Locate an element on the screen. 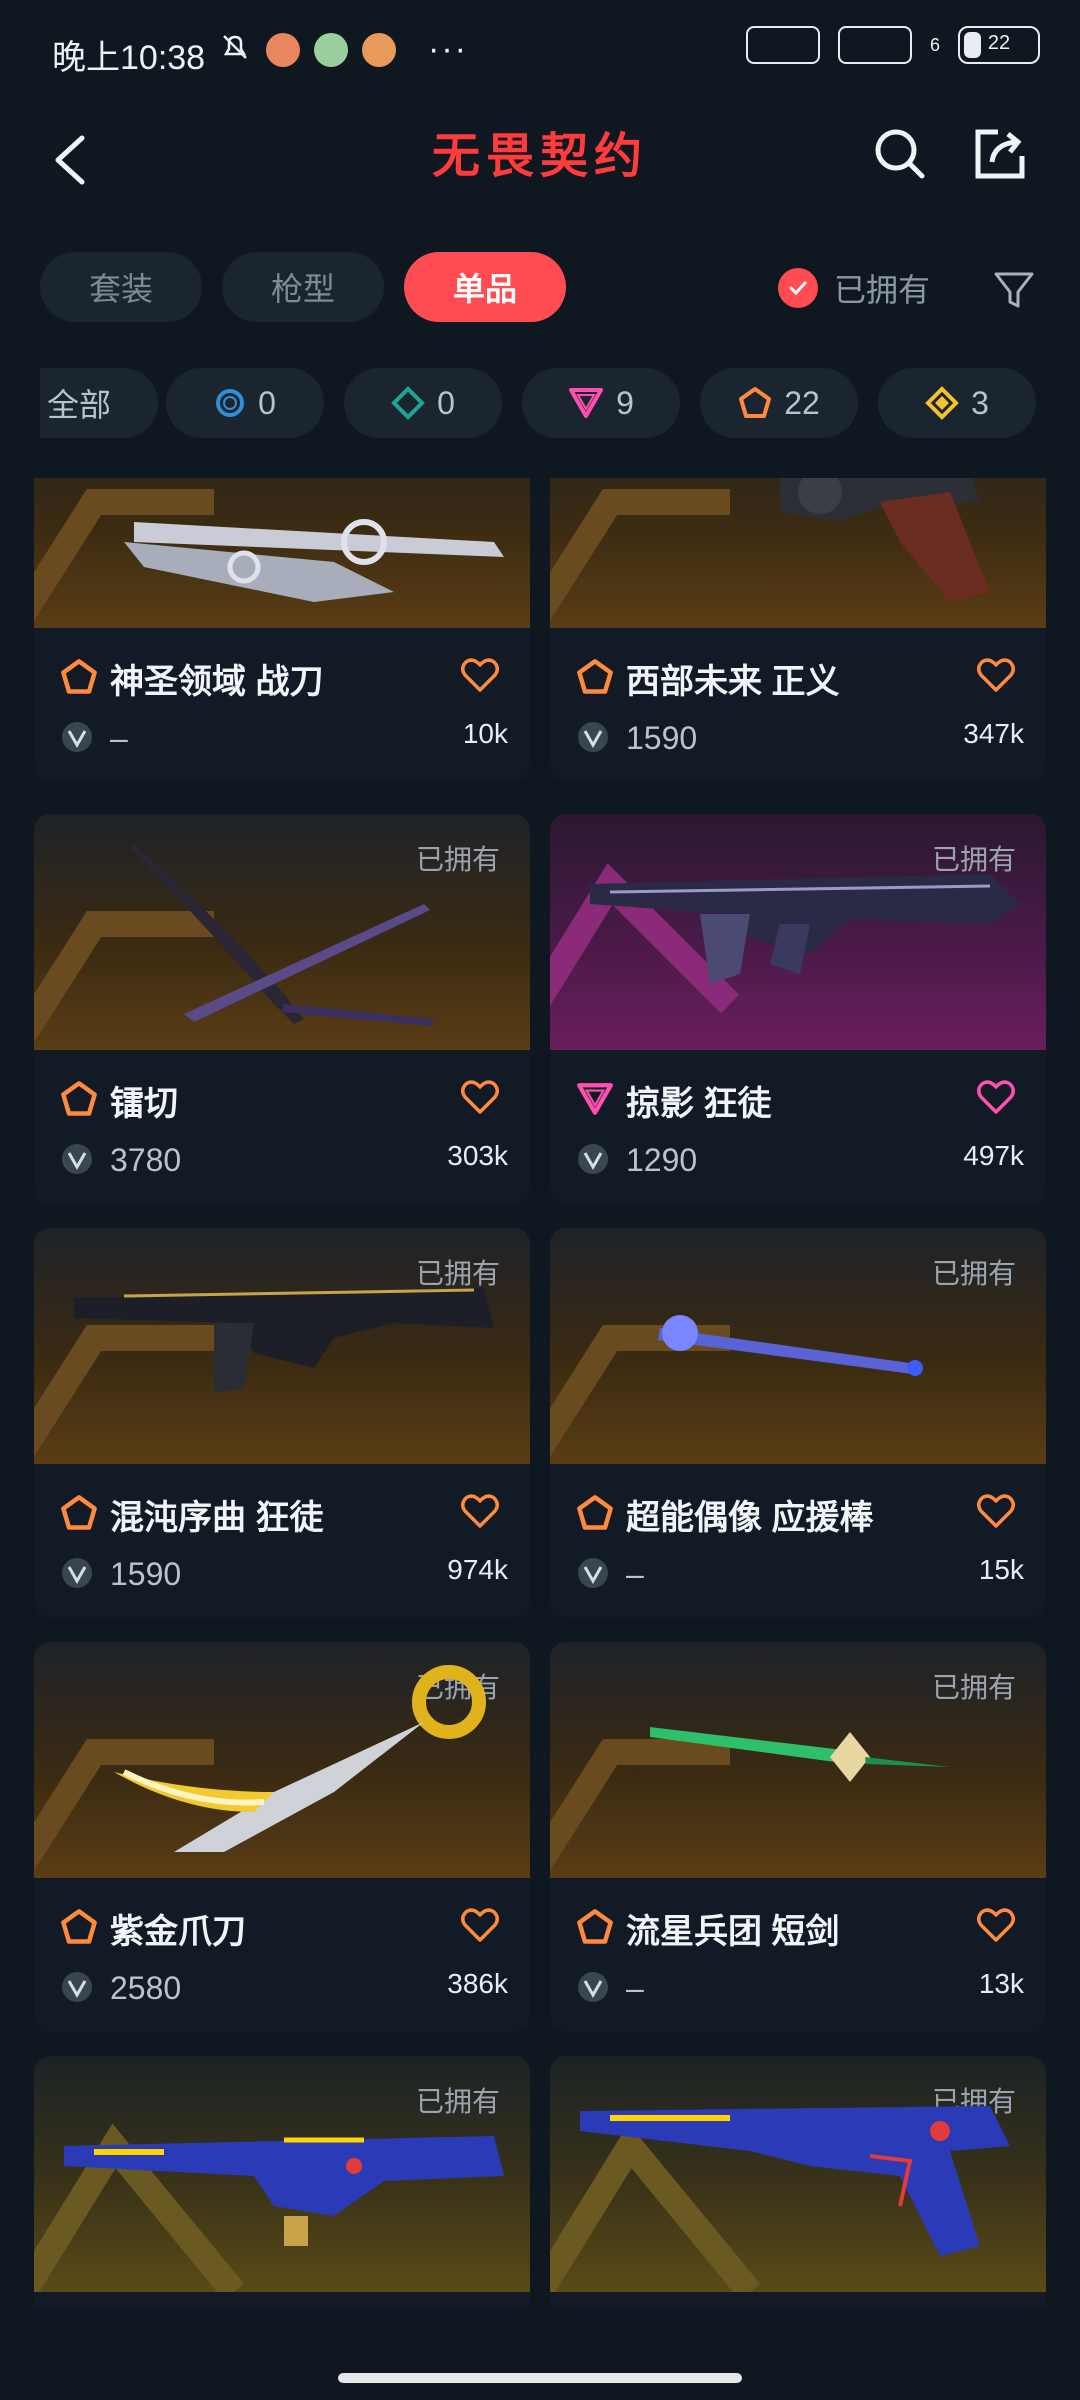 The image size is (1080, 2400). item-card: 西部未来 正义 1590 347k is located at coordinates (798, 630).